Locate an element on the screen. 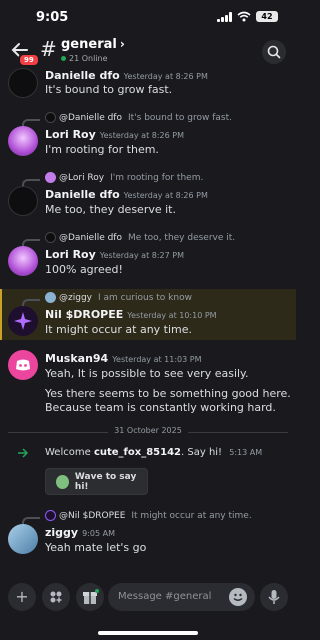 The height and width of the screenshot is (640, 320). wave-button: Wave to say hi! is located at coordinates (96, 481).